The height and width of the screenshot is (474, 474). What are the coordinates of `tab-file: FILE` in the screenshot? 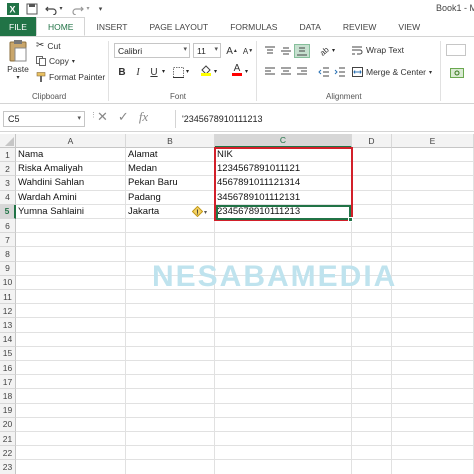 It's located at (18, 26).